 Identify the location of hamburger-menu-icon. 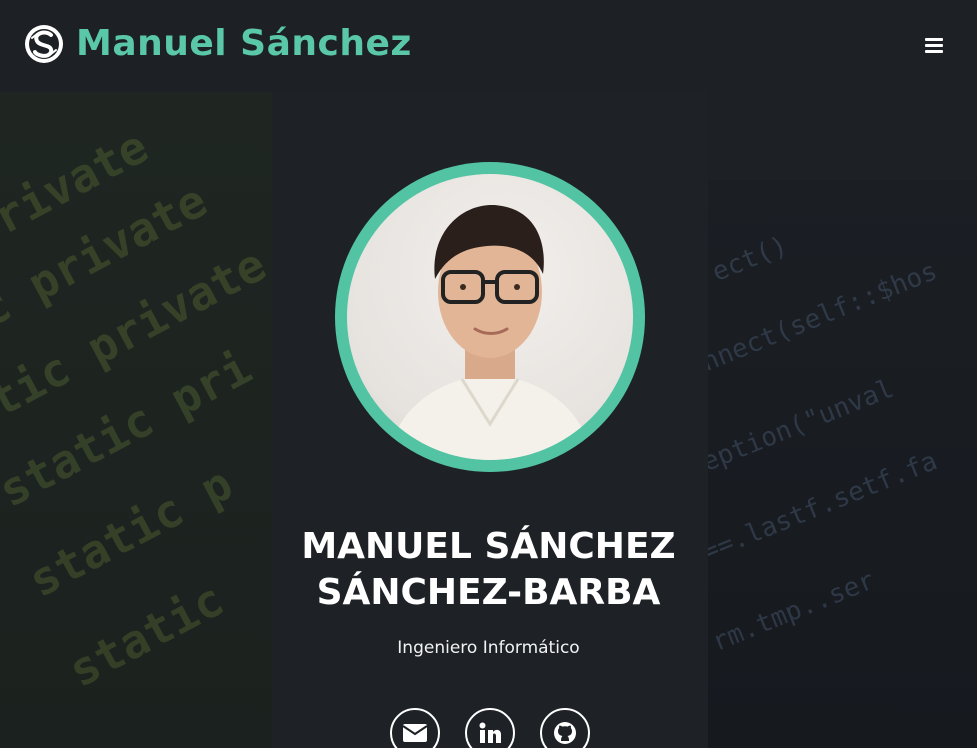
(934, 46).